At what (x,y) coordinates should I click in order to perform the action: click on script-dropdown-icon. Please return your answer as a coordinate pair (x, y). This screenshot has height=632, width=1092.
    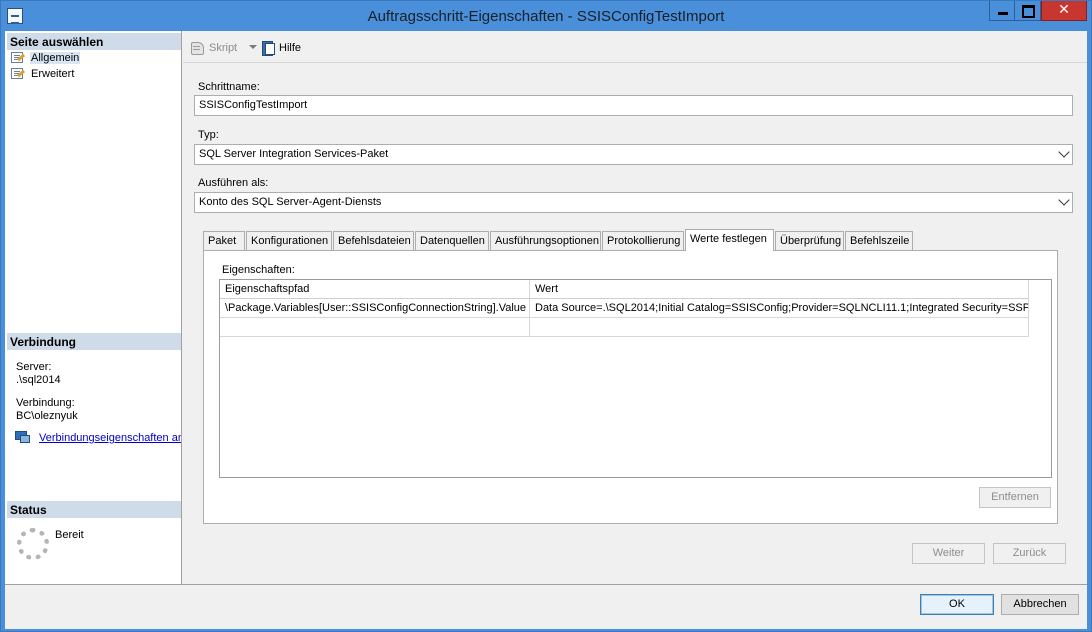
    Looking at the image, I should click on (253, 47).